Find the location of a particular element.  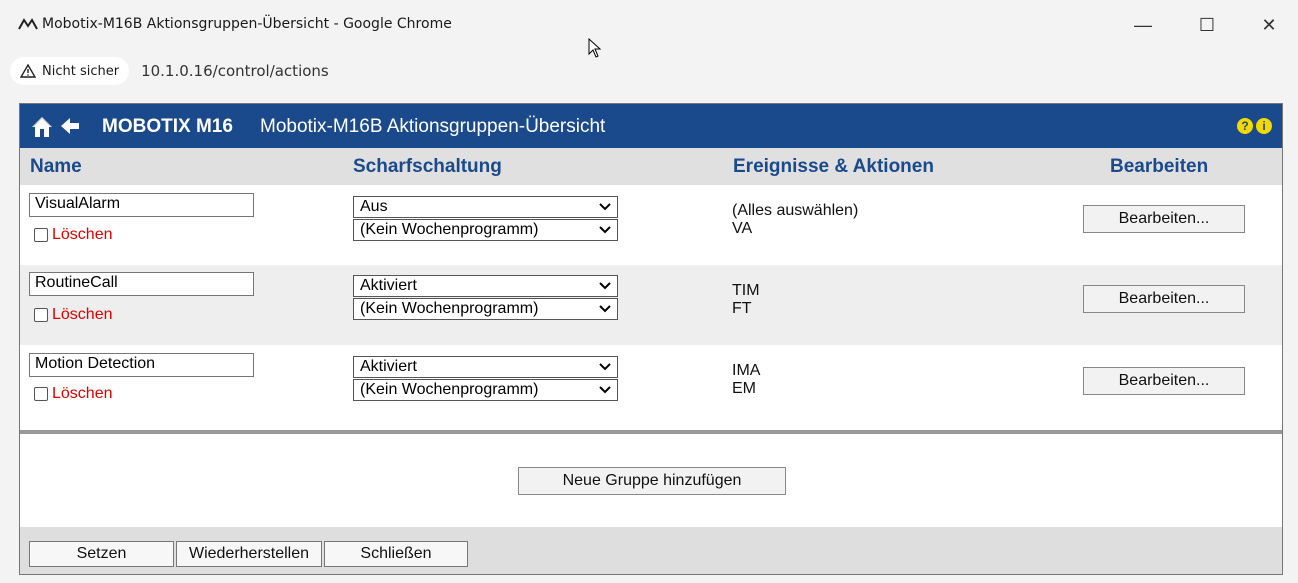

url-text: 10.1.0.16/control/actions is located at coordinates (235, 71).